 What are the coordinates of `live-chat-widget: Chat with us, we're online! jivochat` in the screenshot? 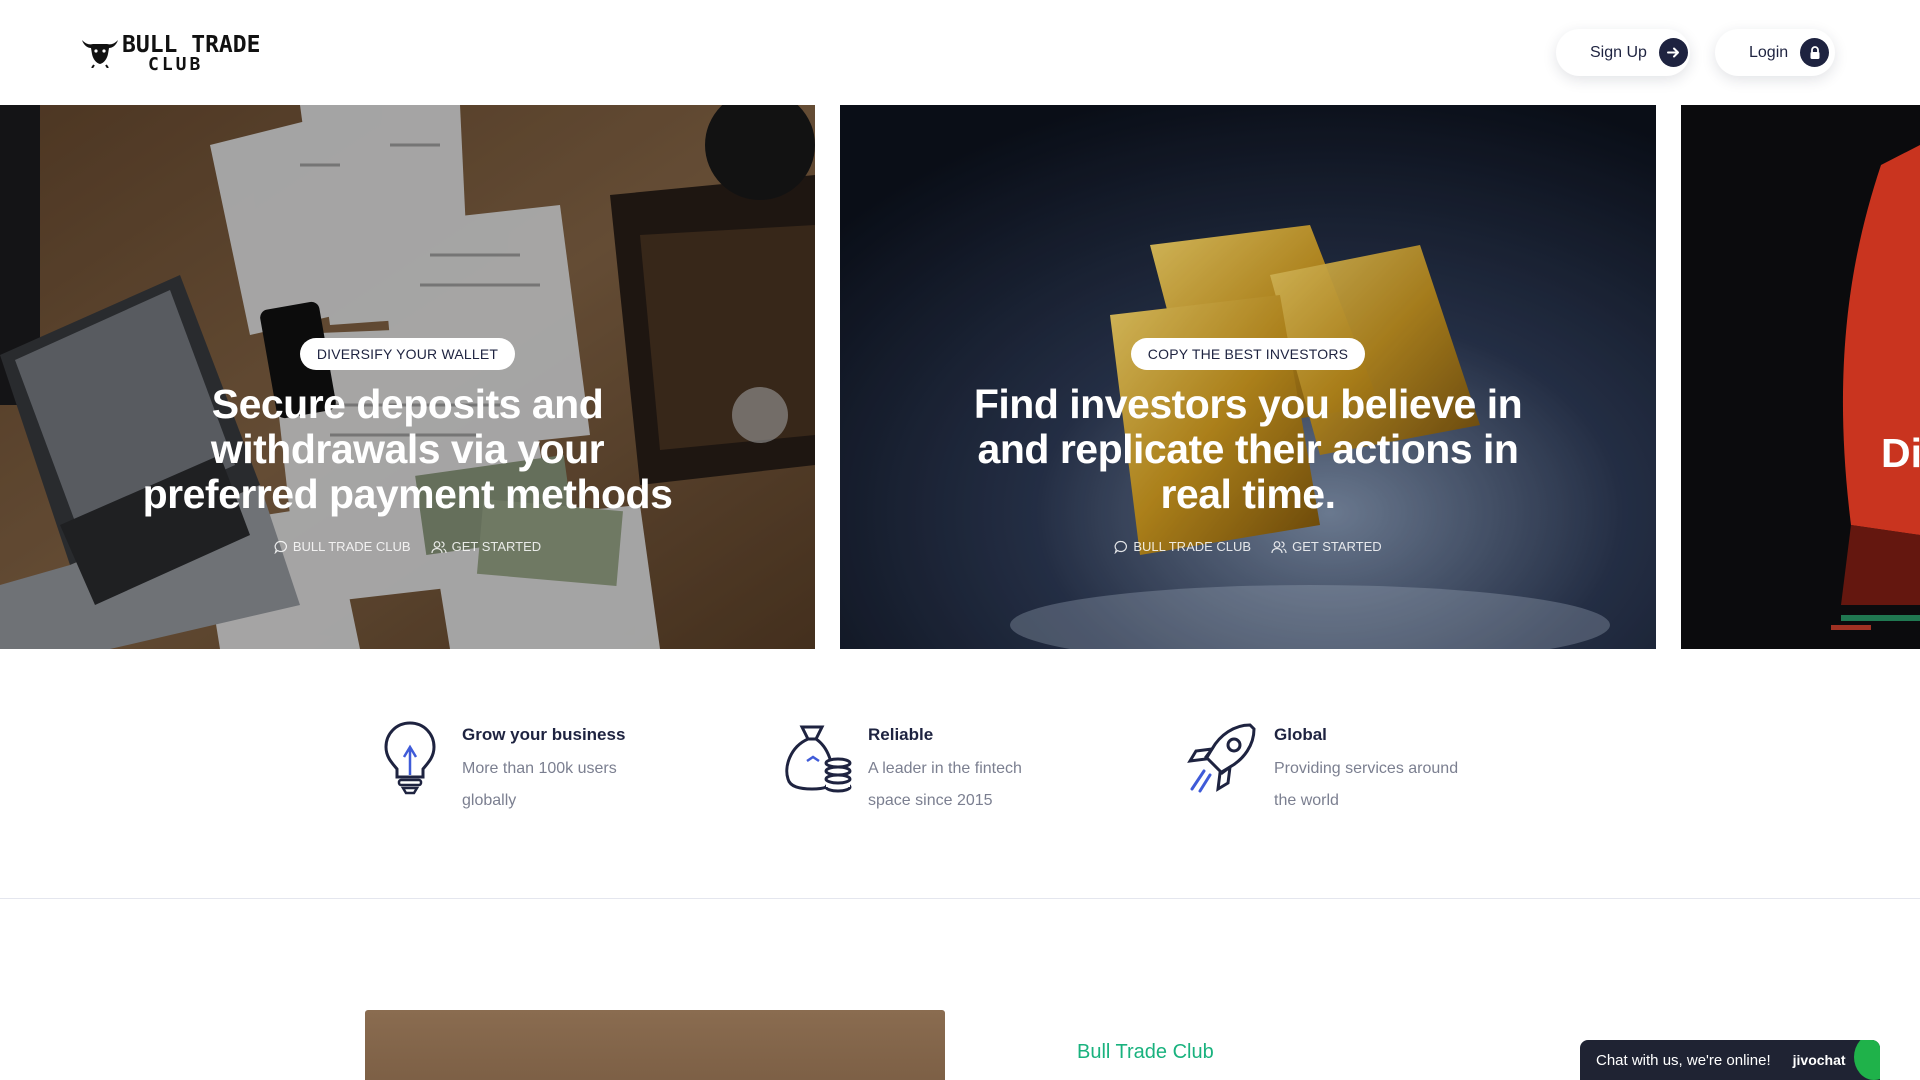 It's located at (1730, 1060).